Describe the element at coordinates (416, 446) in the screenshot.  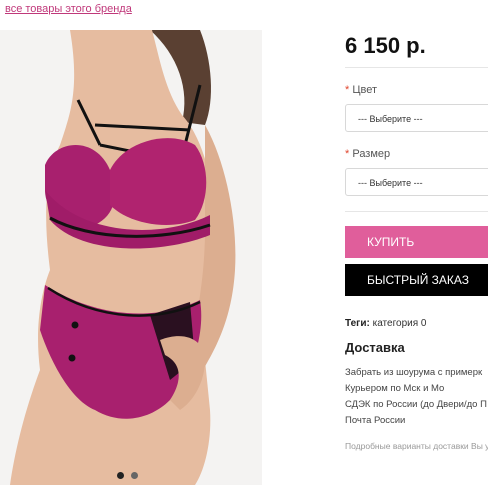
I see `delivery-note: Подробные варианты доставки Вы у` at that location.